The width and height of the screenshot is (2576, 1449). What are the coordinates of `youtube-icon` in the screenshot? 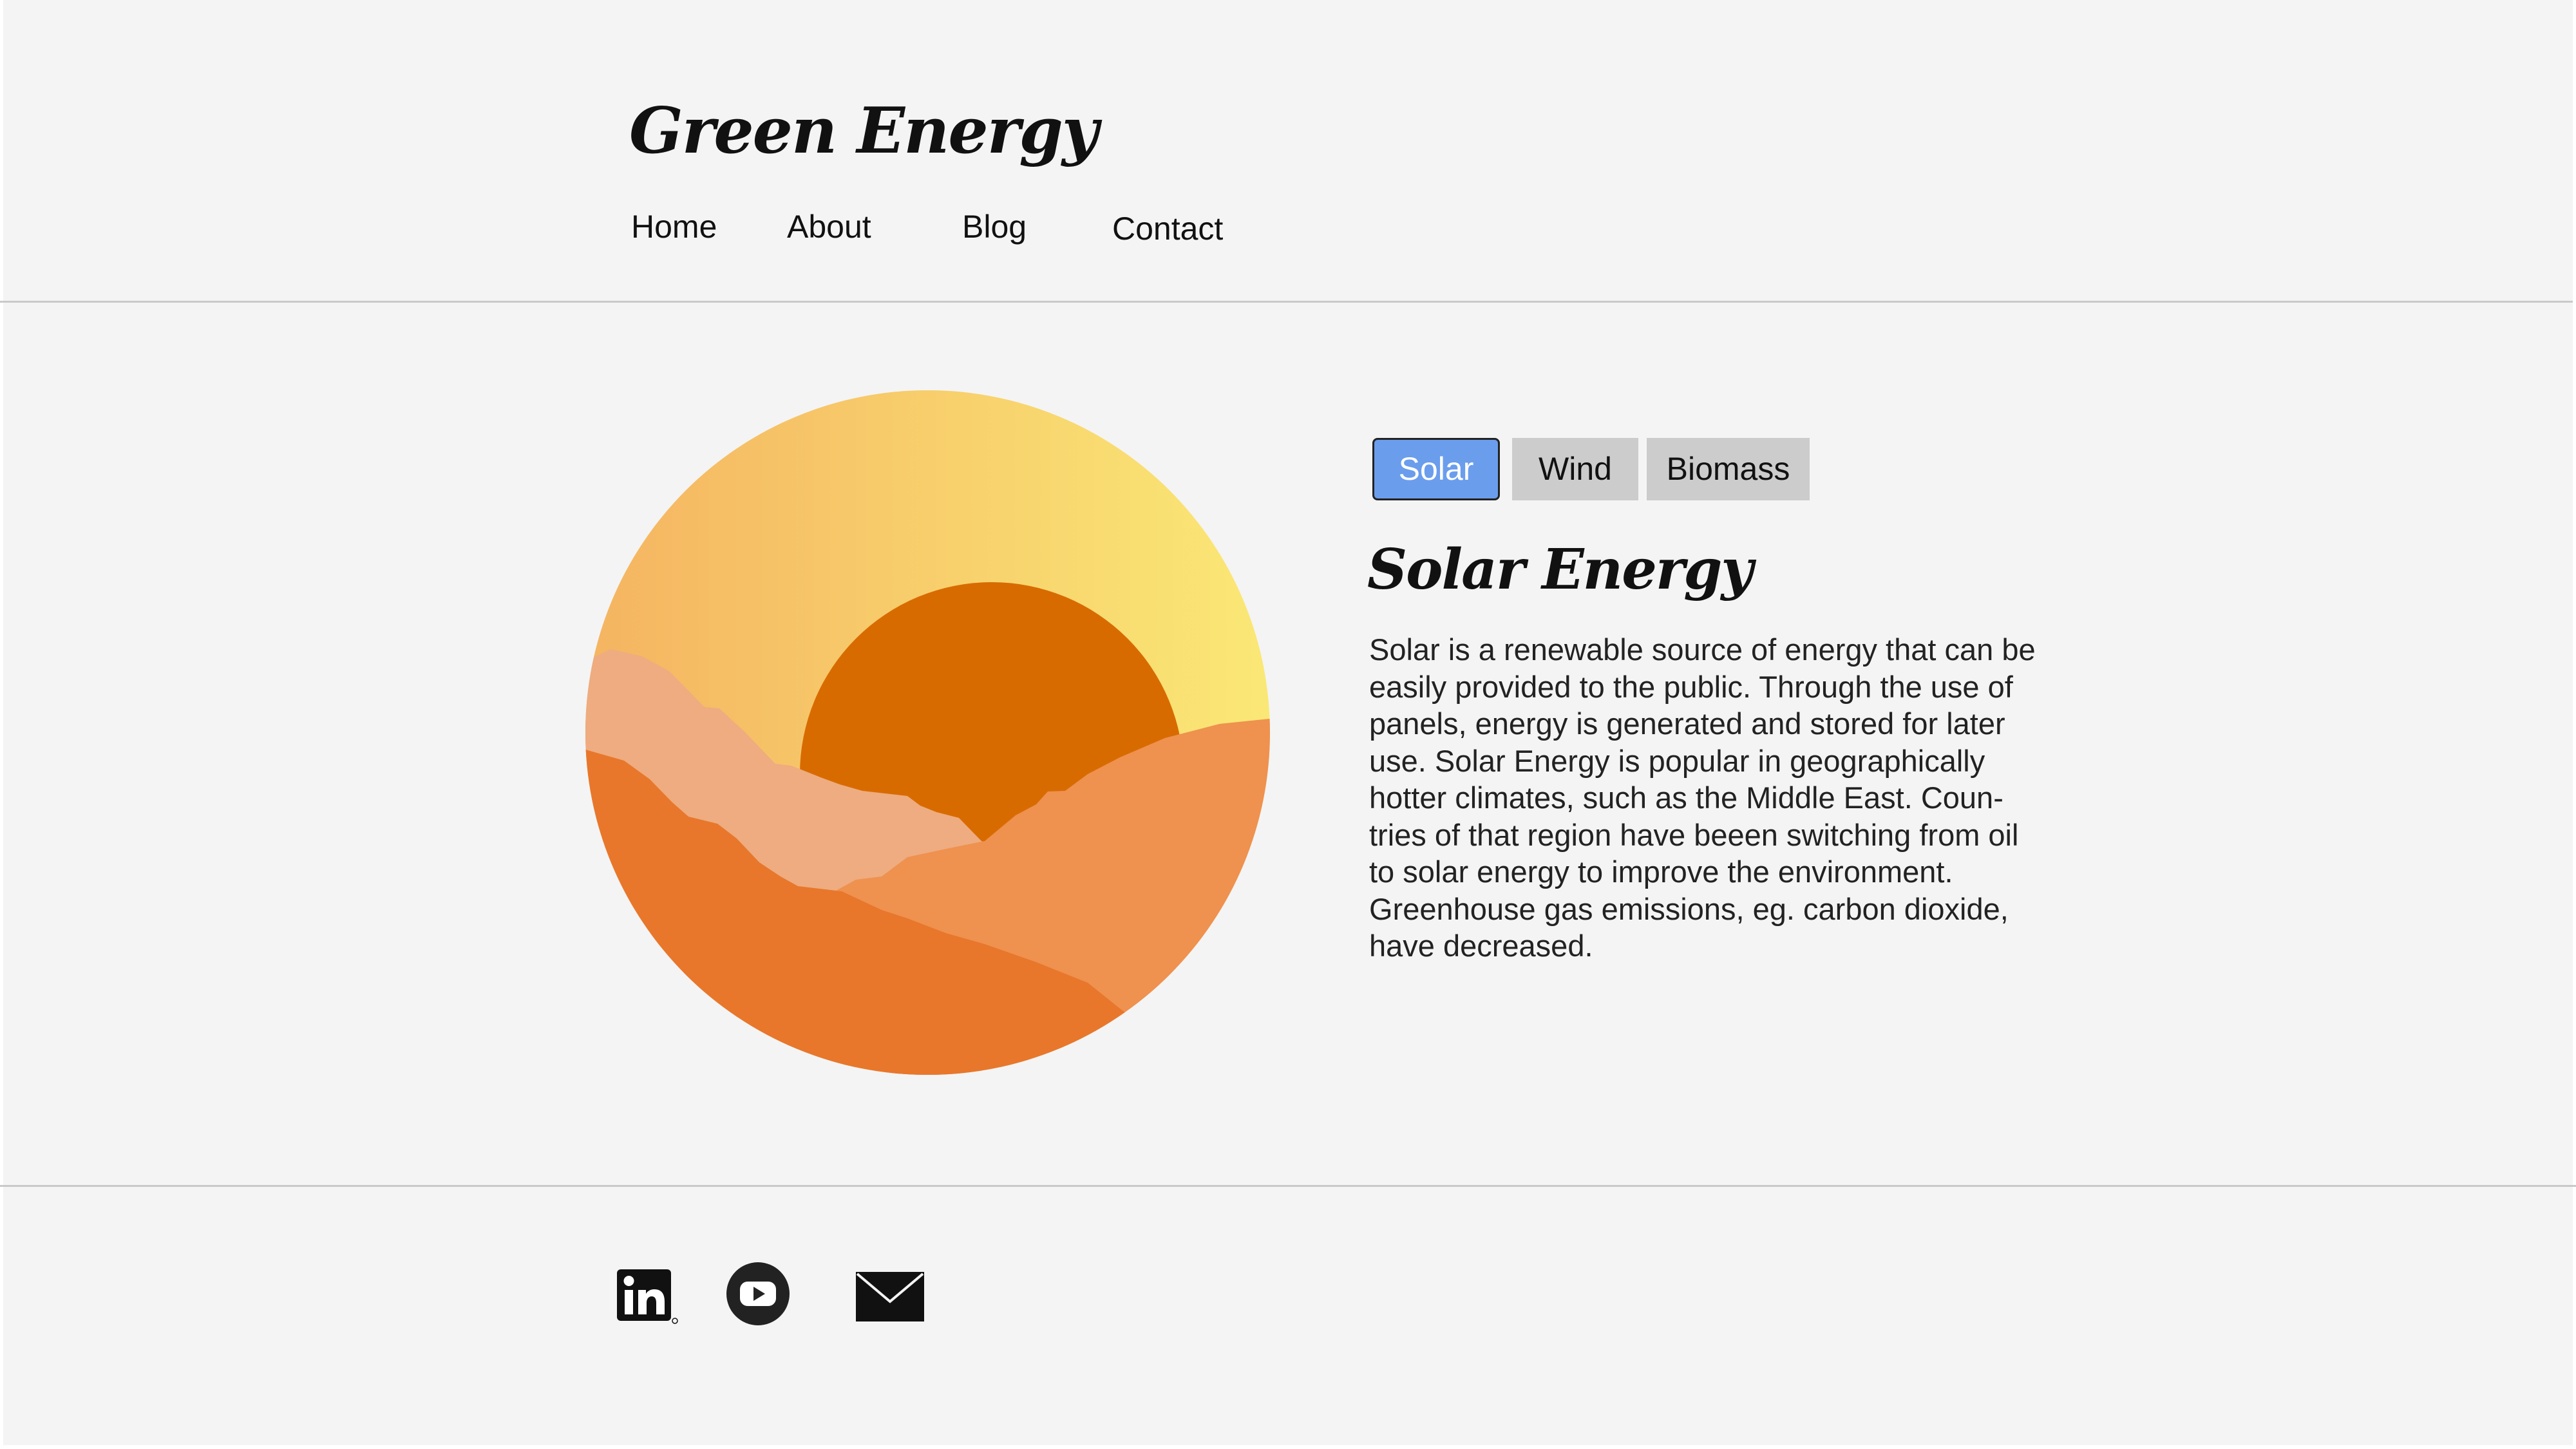 It's located at (758, 1293).